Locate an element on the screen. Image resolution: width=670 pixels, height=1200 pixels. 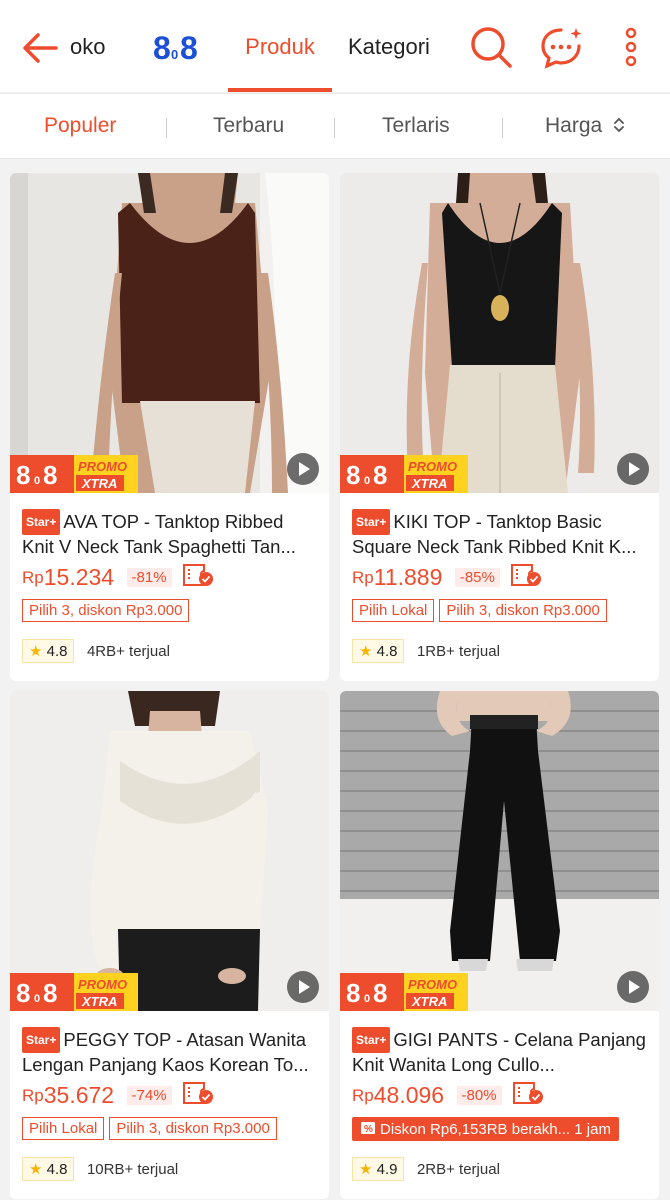
sold-count: 2RB+ terjual is located at coordinates (458, 1169).